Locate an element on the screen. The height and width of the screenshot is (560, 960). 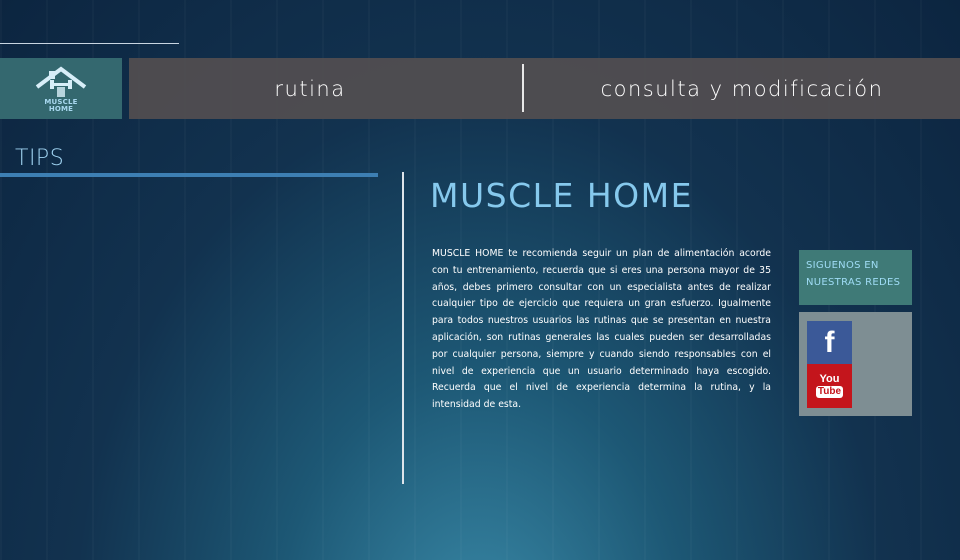
page-title: MUSCLE HOME is located at coordinates (561, 195).